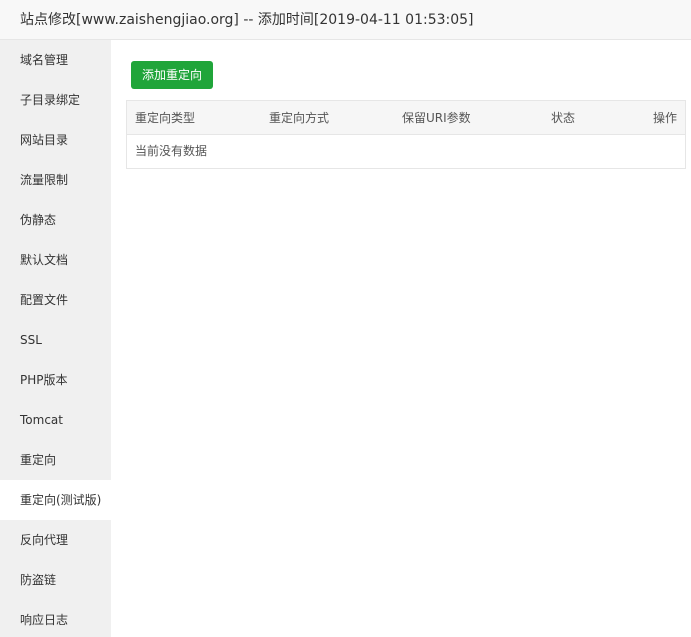 This screenshot has width=691, height=637. What do you see at coordinates (55, 460) in the screenshot?
I see `sidebar-item-redirect: 重定向` at bounding box center [55, 460].